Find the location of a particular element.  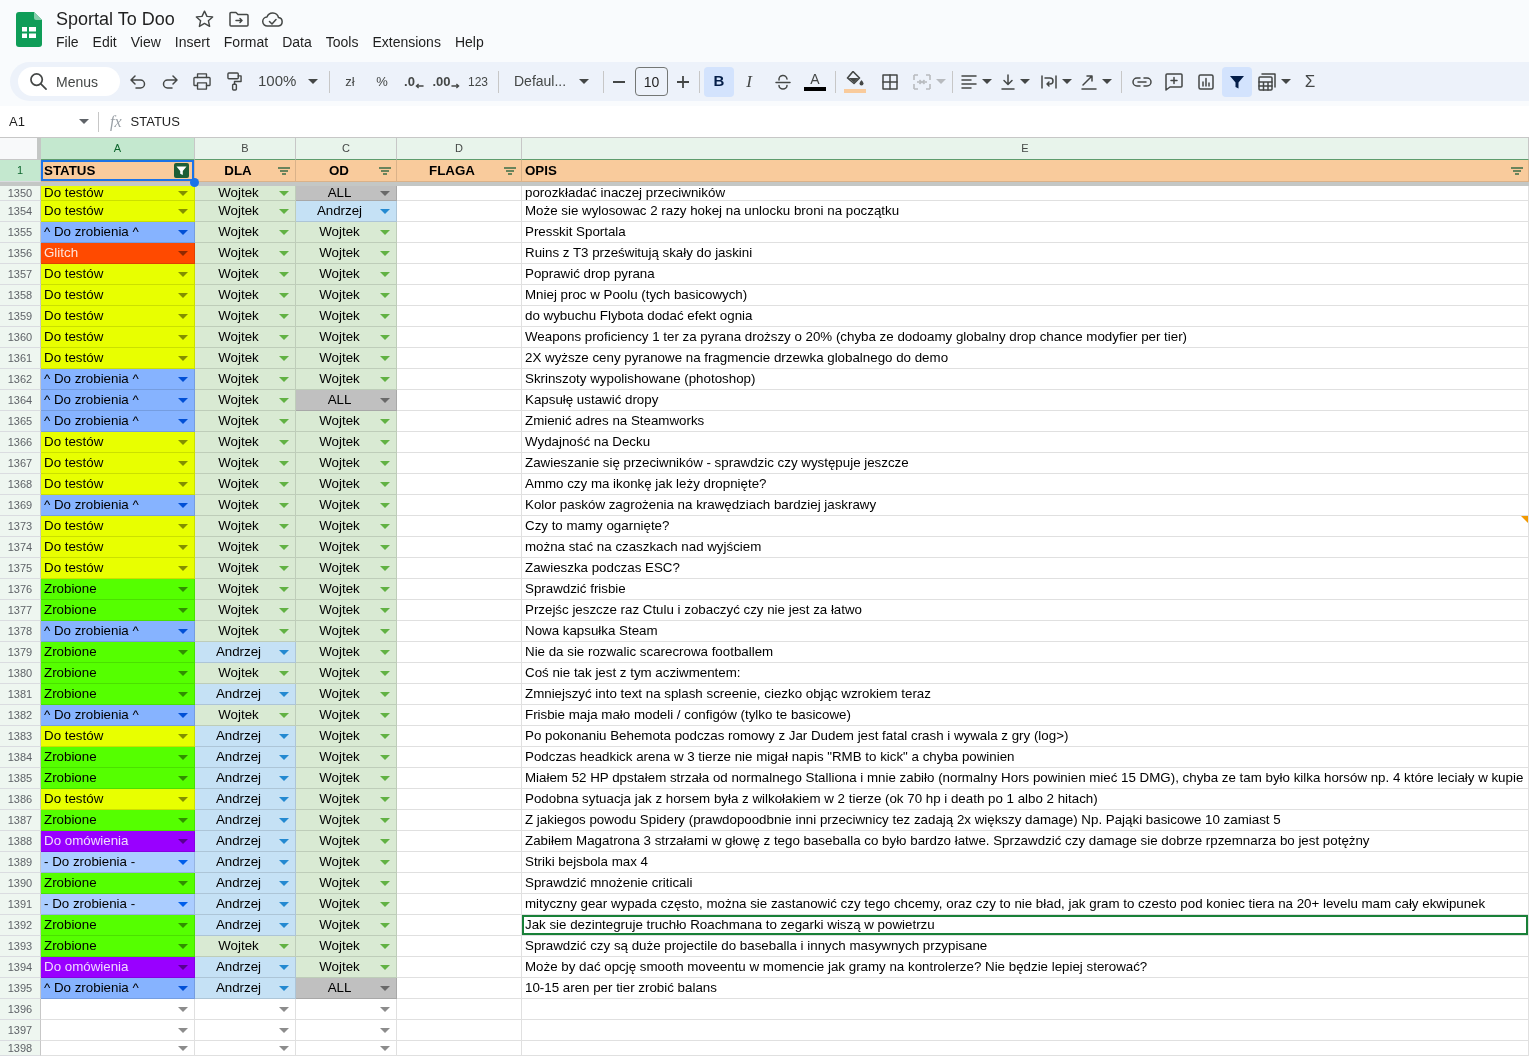

zoom-dropdown: 100% is located at coordinates (287, 81).